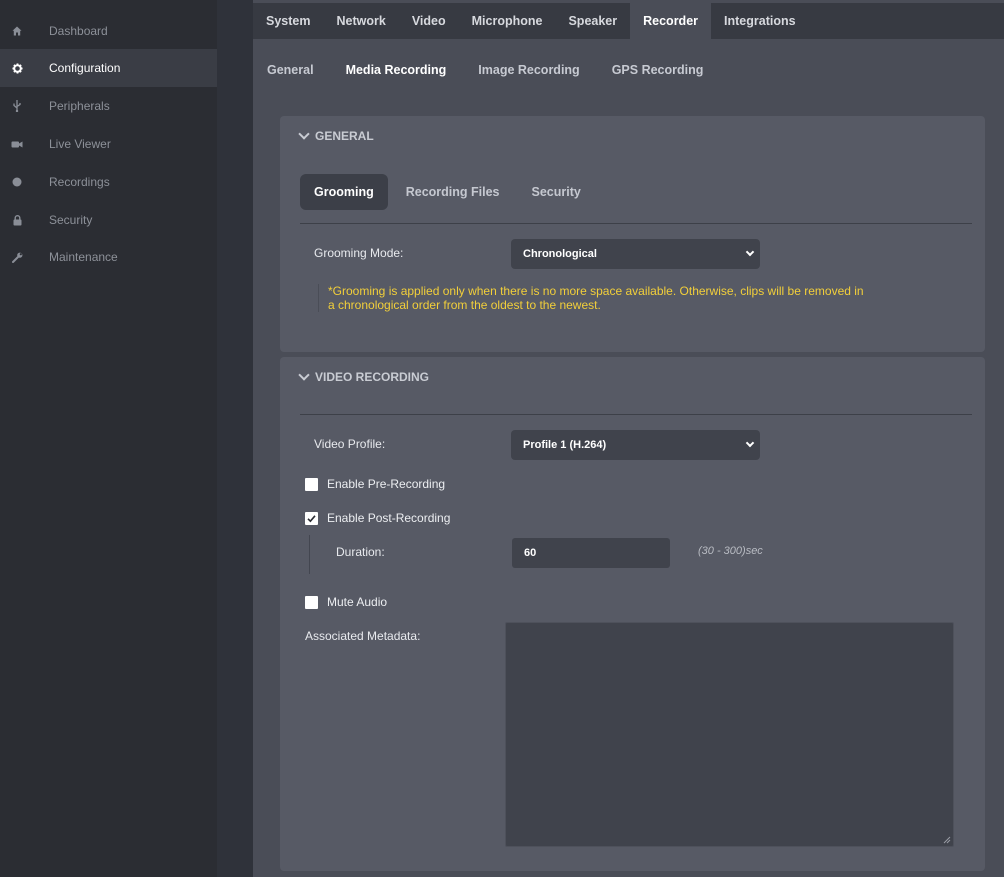  What do you see at coordinates (565, 445) in the screenshot?
I see `video-profile-value: Profile 1 (H.264)` at bounding box center [565, 445].